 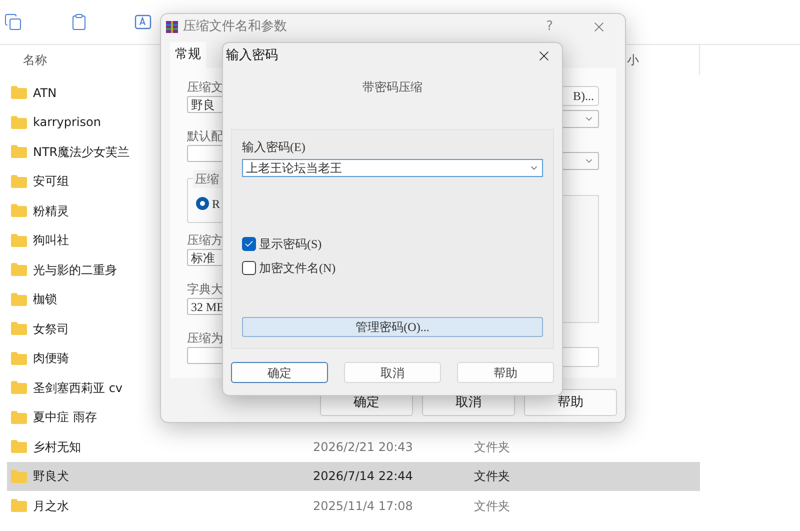 What do you see at coordinates (51, 181) in the screenshot?
I see `file-name: 安可组` at bounding box center [51, 181].